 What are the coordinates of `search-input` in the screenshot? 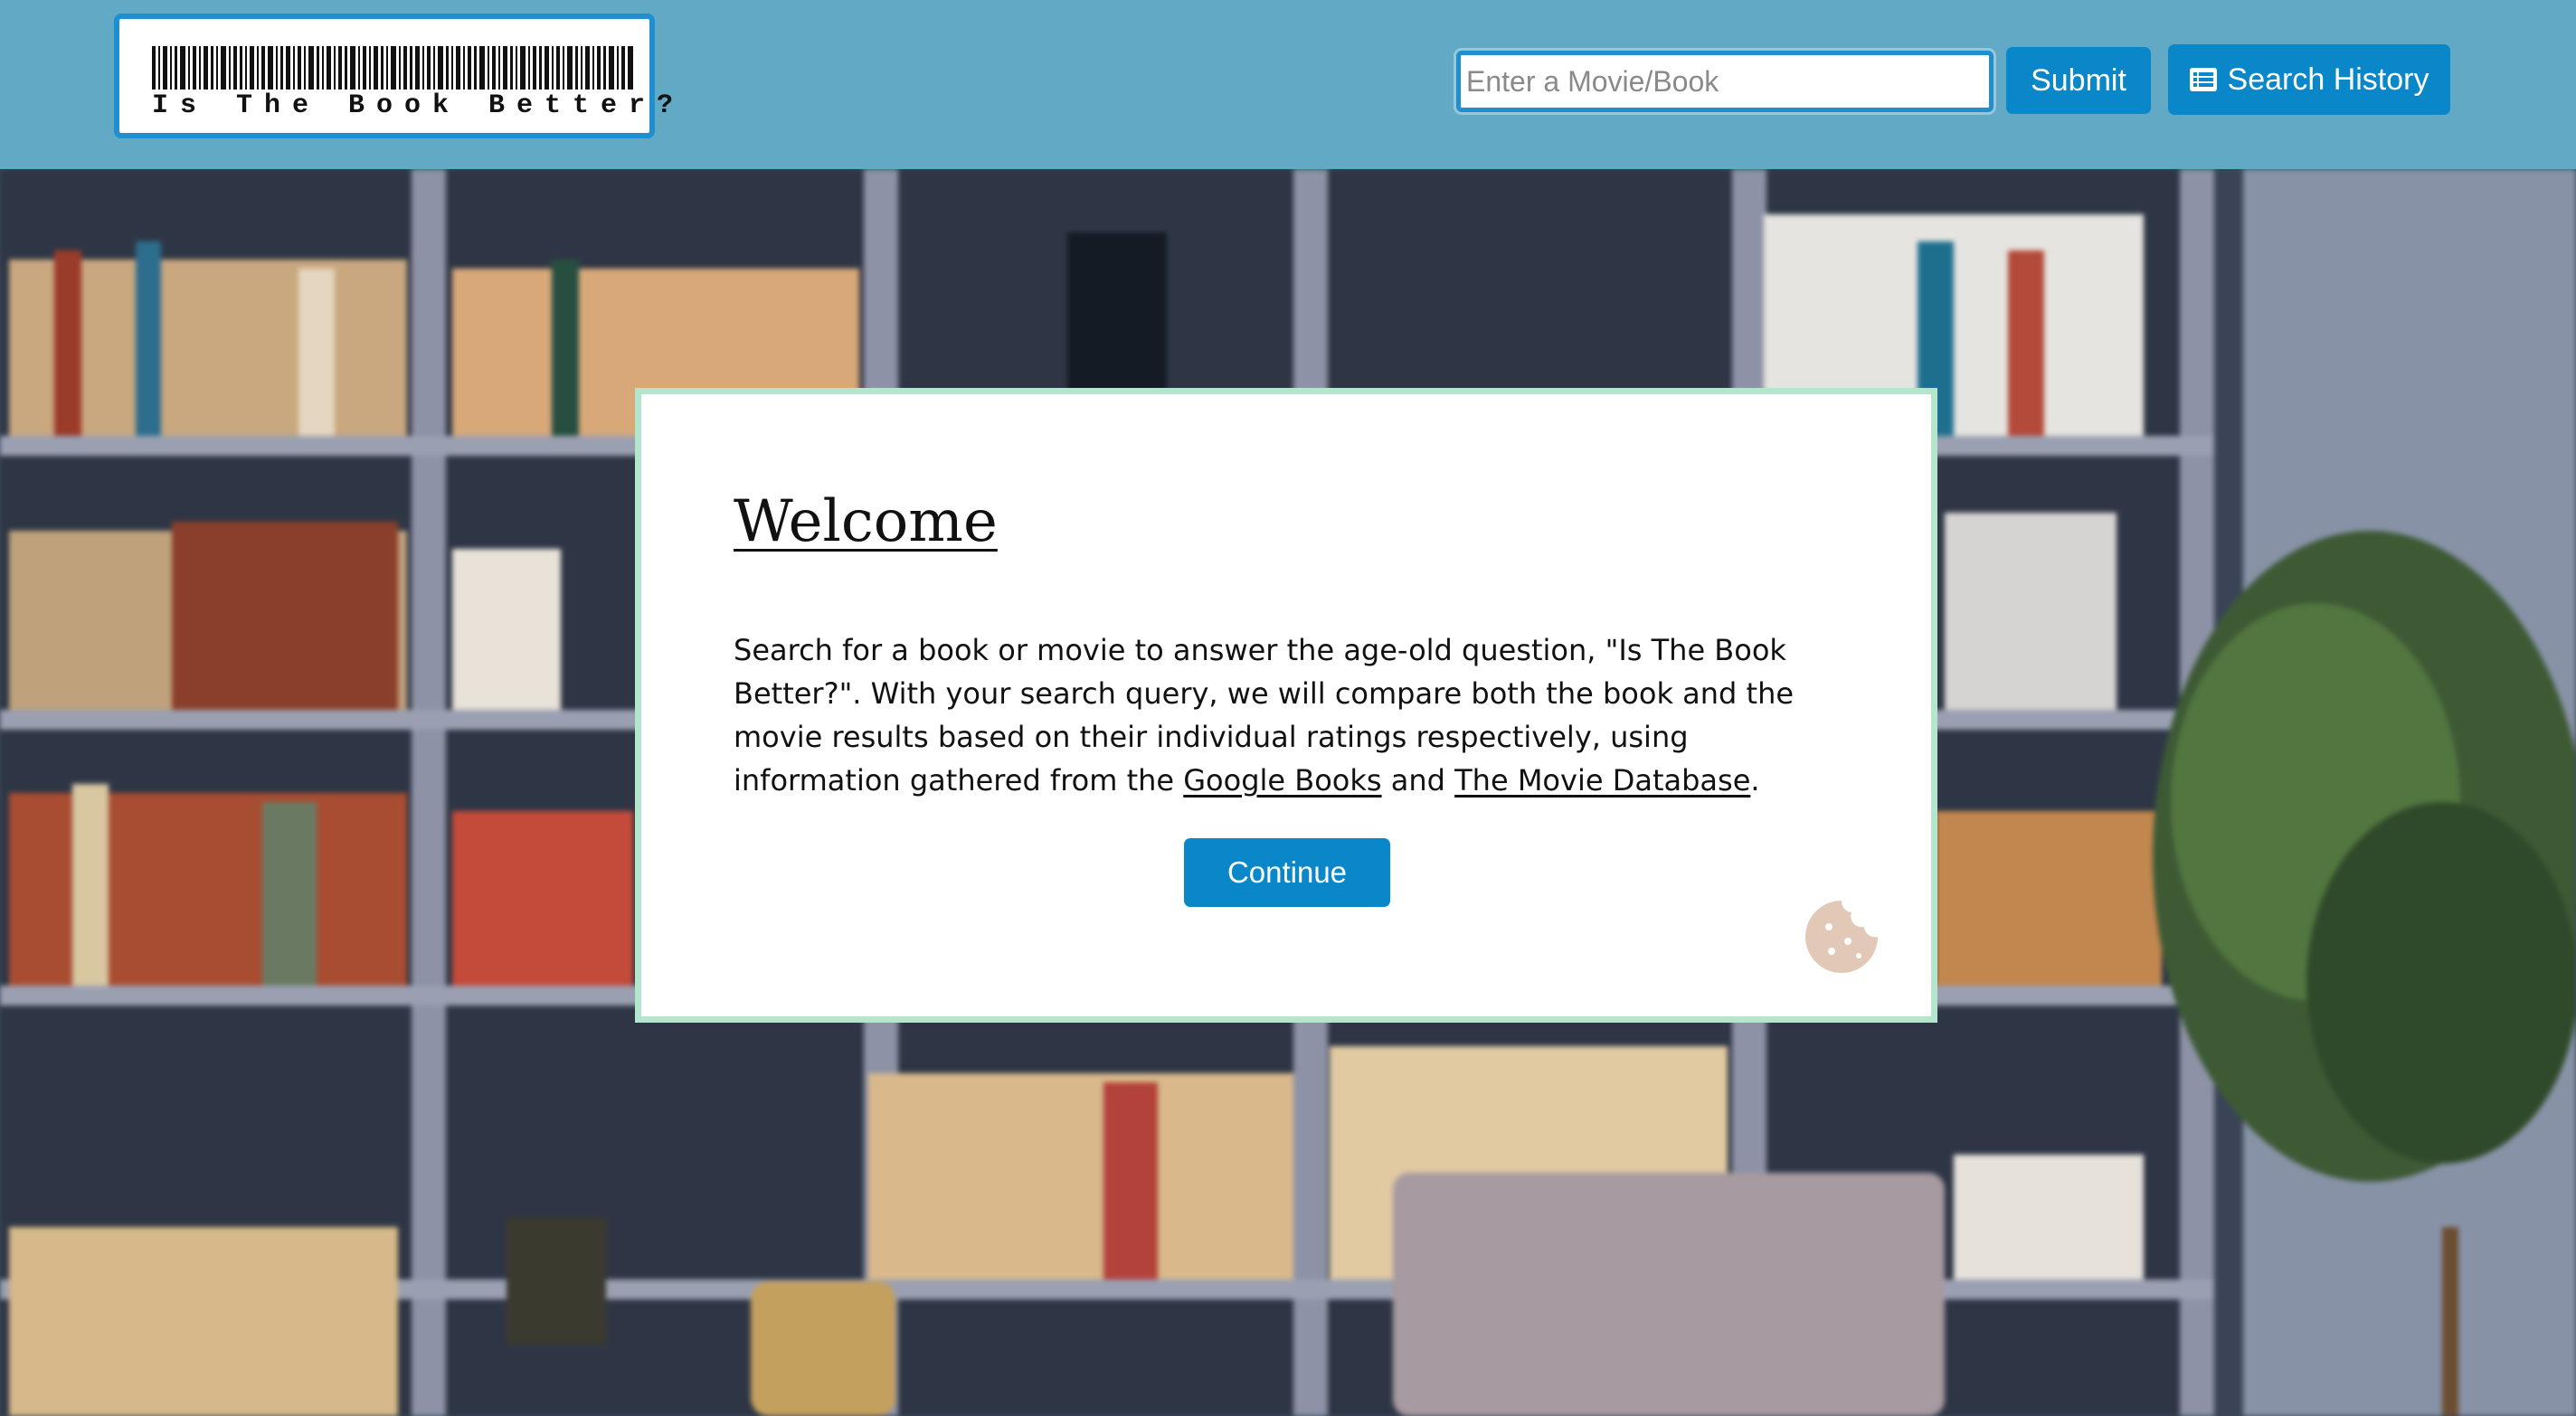 It's located at (1725, 81).